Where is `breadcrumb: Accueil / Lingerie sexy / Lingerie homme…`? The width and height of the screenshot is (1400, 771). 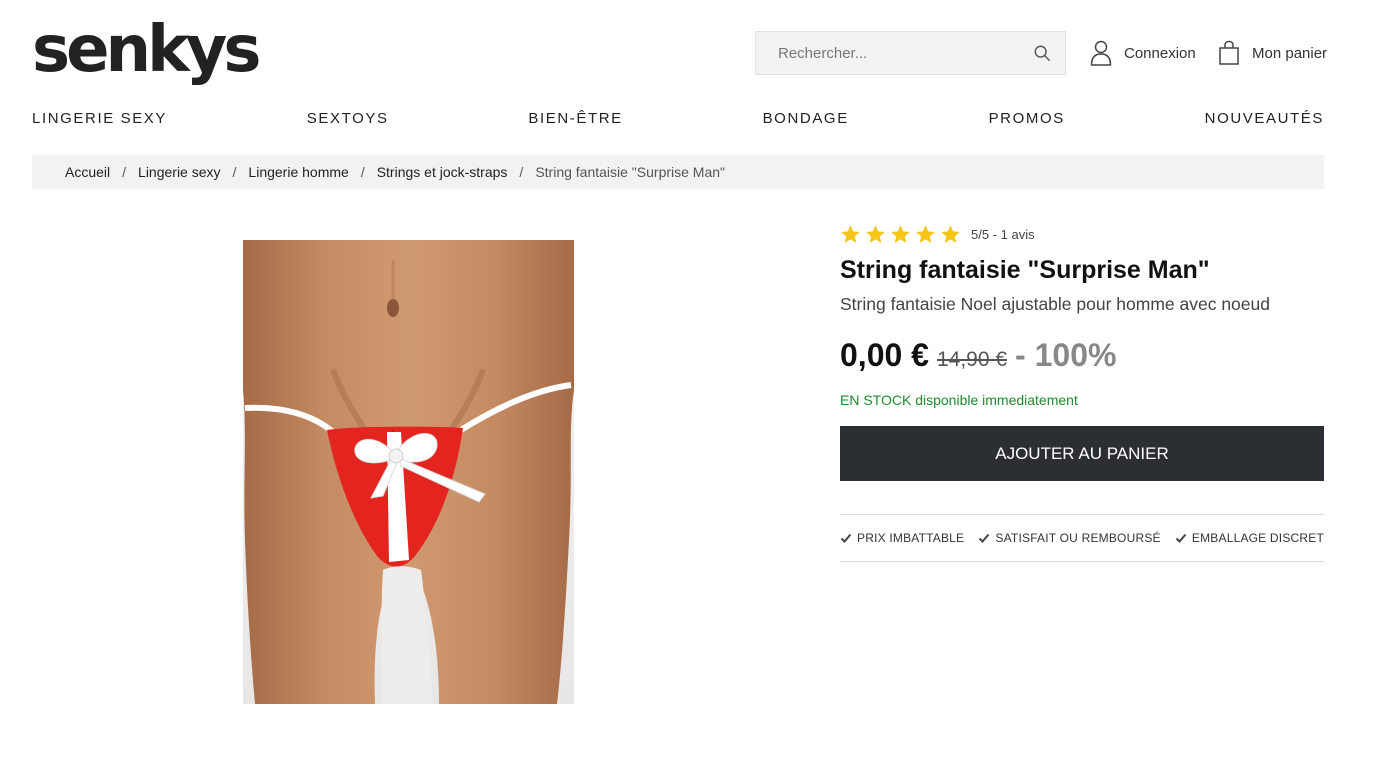 breadcrumb: Accueil / Lingerie sexy / Lingerie homme… is located at coordinates (678, 172).